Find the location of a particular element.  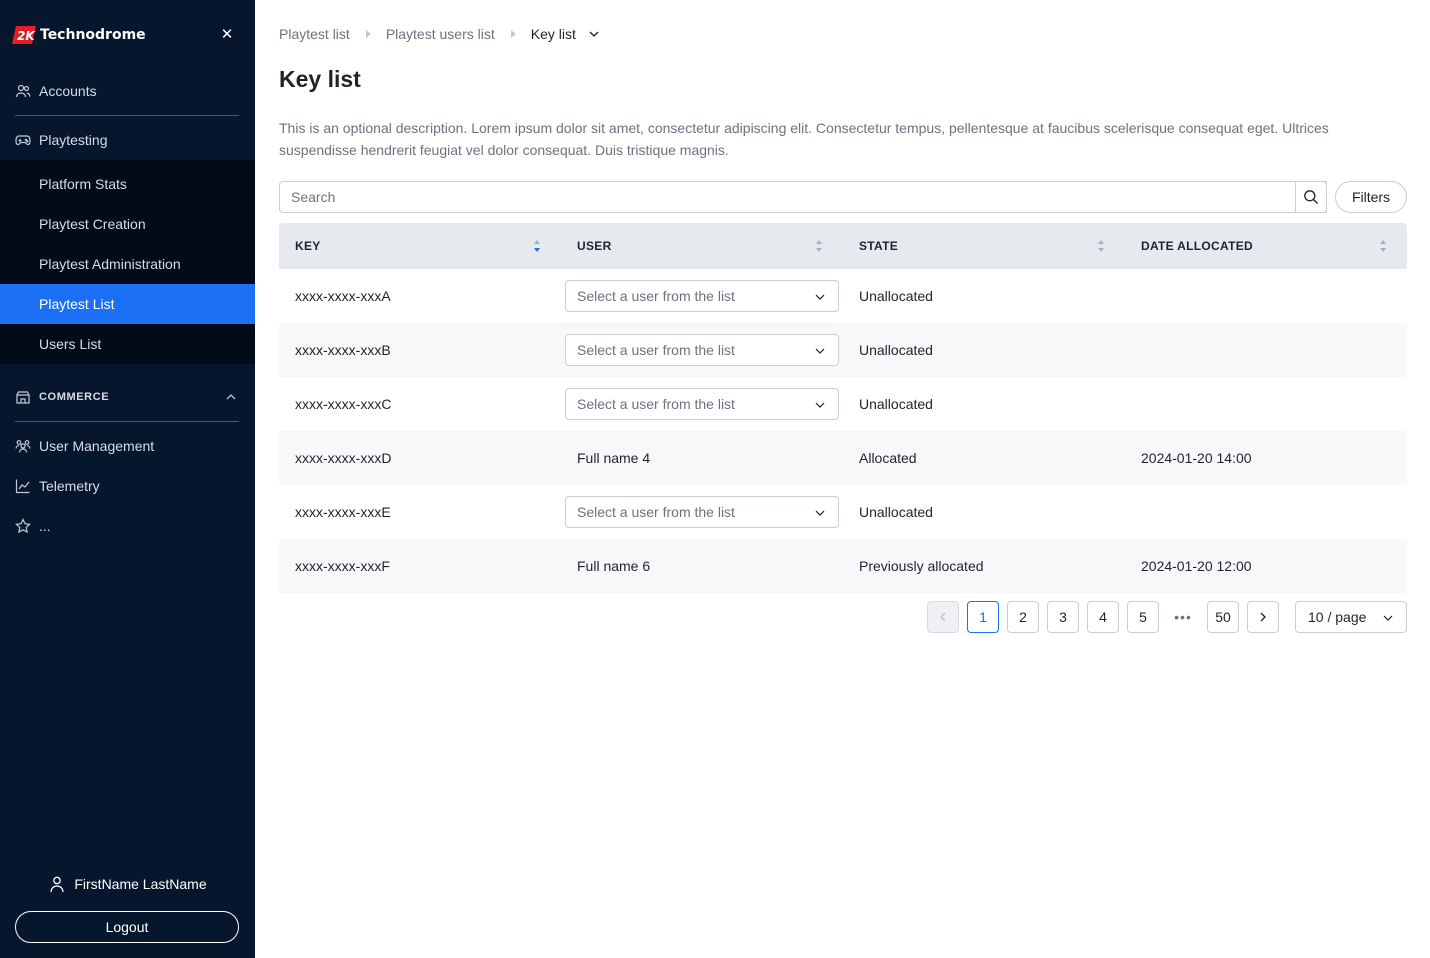

sidebar-item-label: Platform Stats is located at coordinates (83, 184).